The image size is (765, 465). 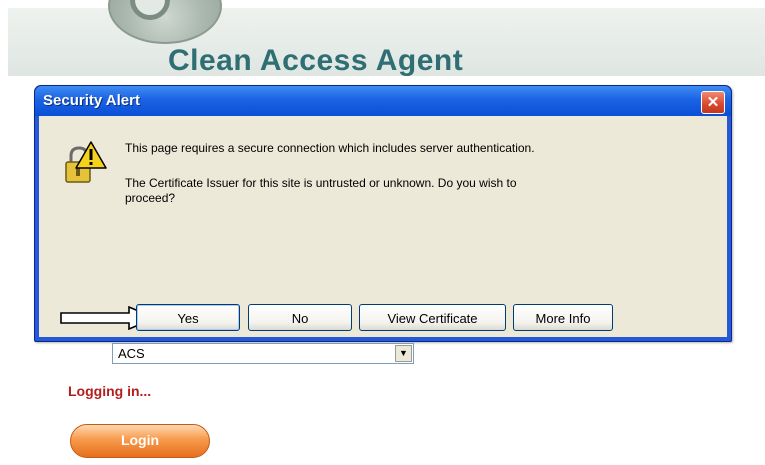 What do you see at coordinates (403, 353) in the screenshot?
I see `chevron-down-icon: ▼` at bounding box center [403, 353].